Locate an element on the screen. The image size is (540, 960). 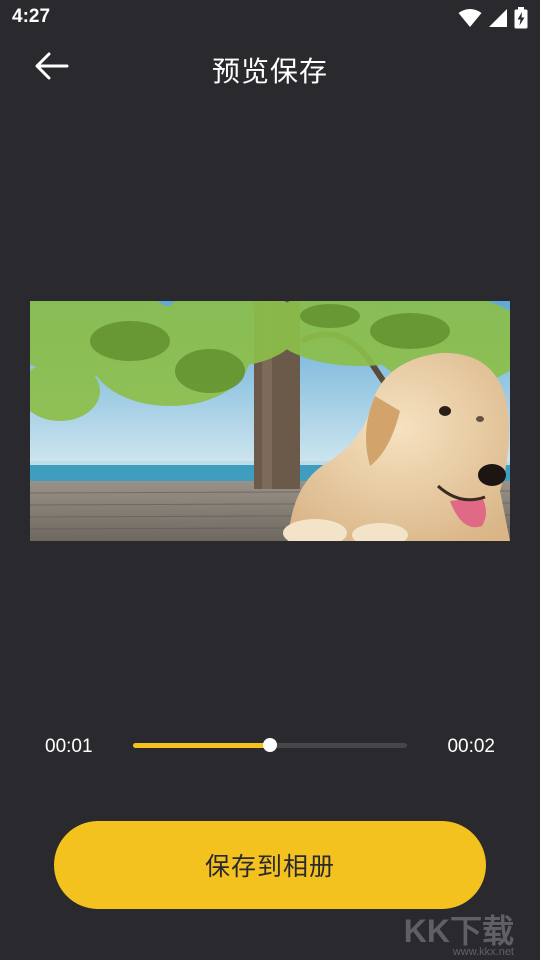
seek-bar is located at coordinates (270, 745).